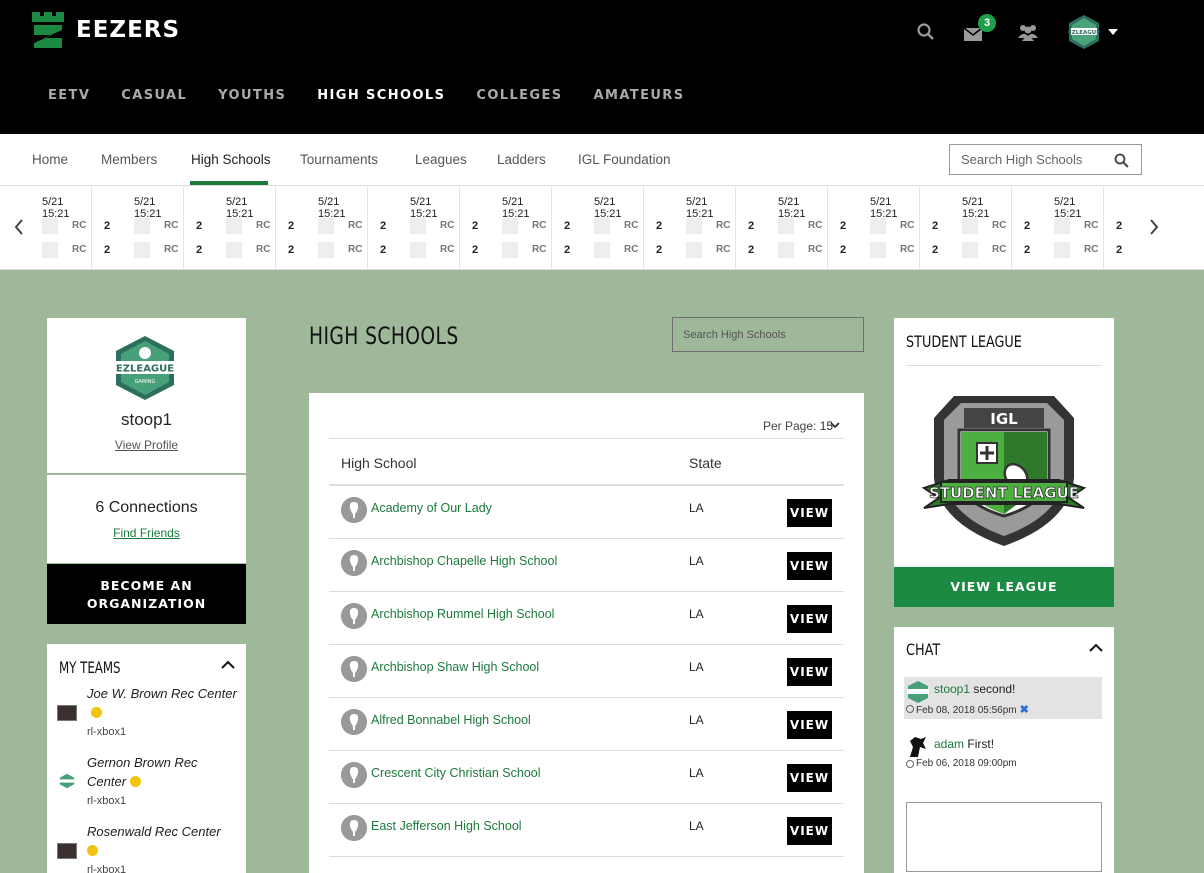 The image size is (1204, 873). What do you see at coordinates (446, 826) in the screenshot?
I see `school-name-link: East Jefferson High School` at bounding box center [446, 826].